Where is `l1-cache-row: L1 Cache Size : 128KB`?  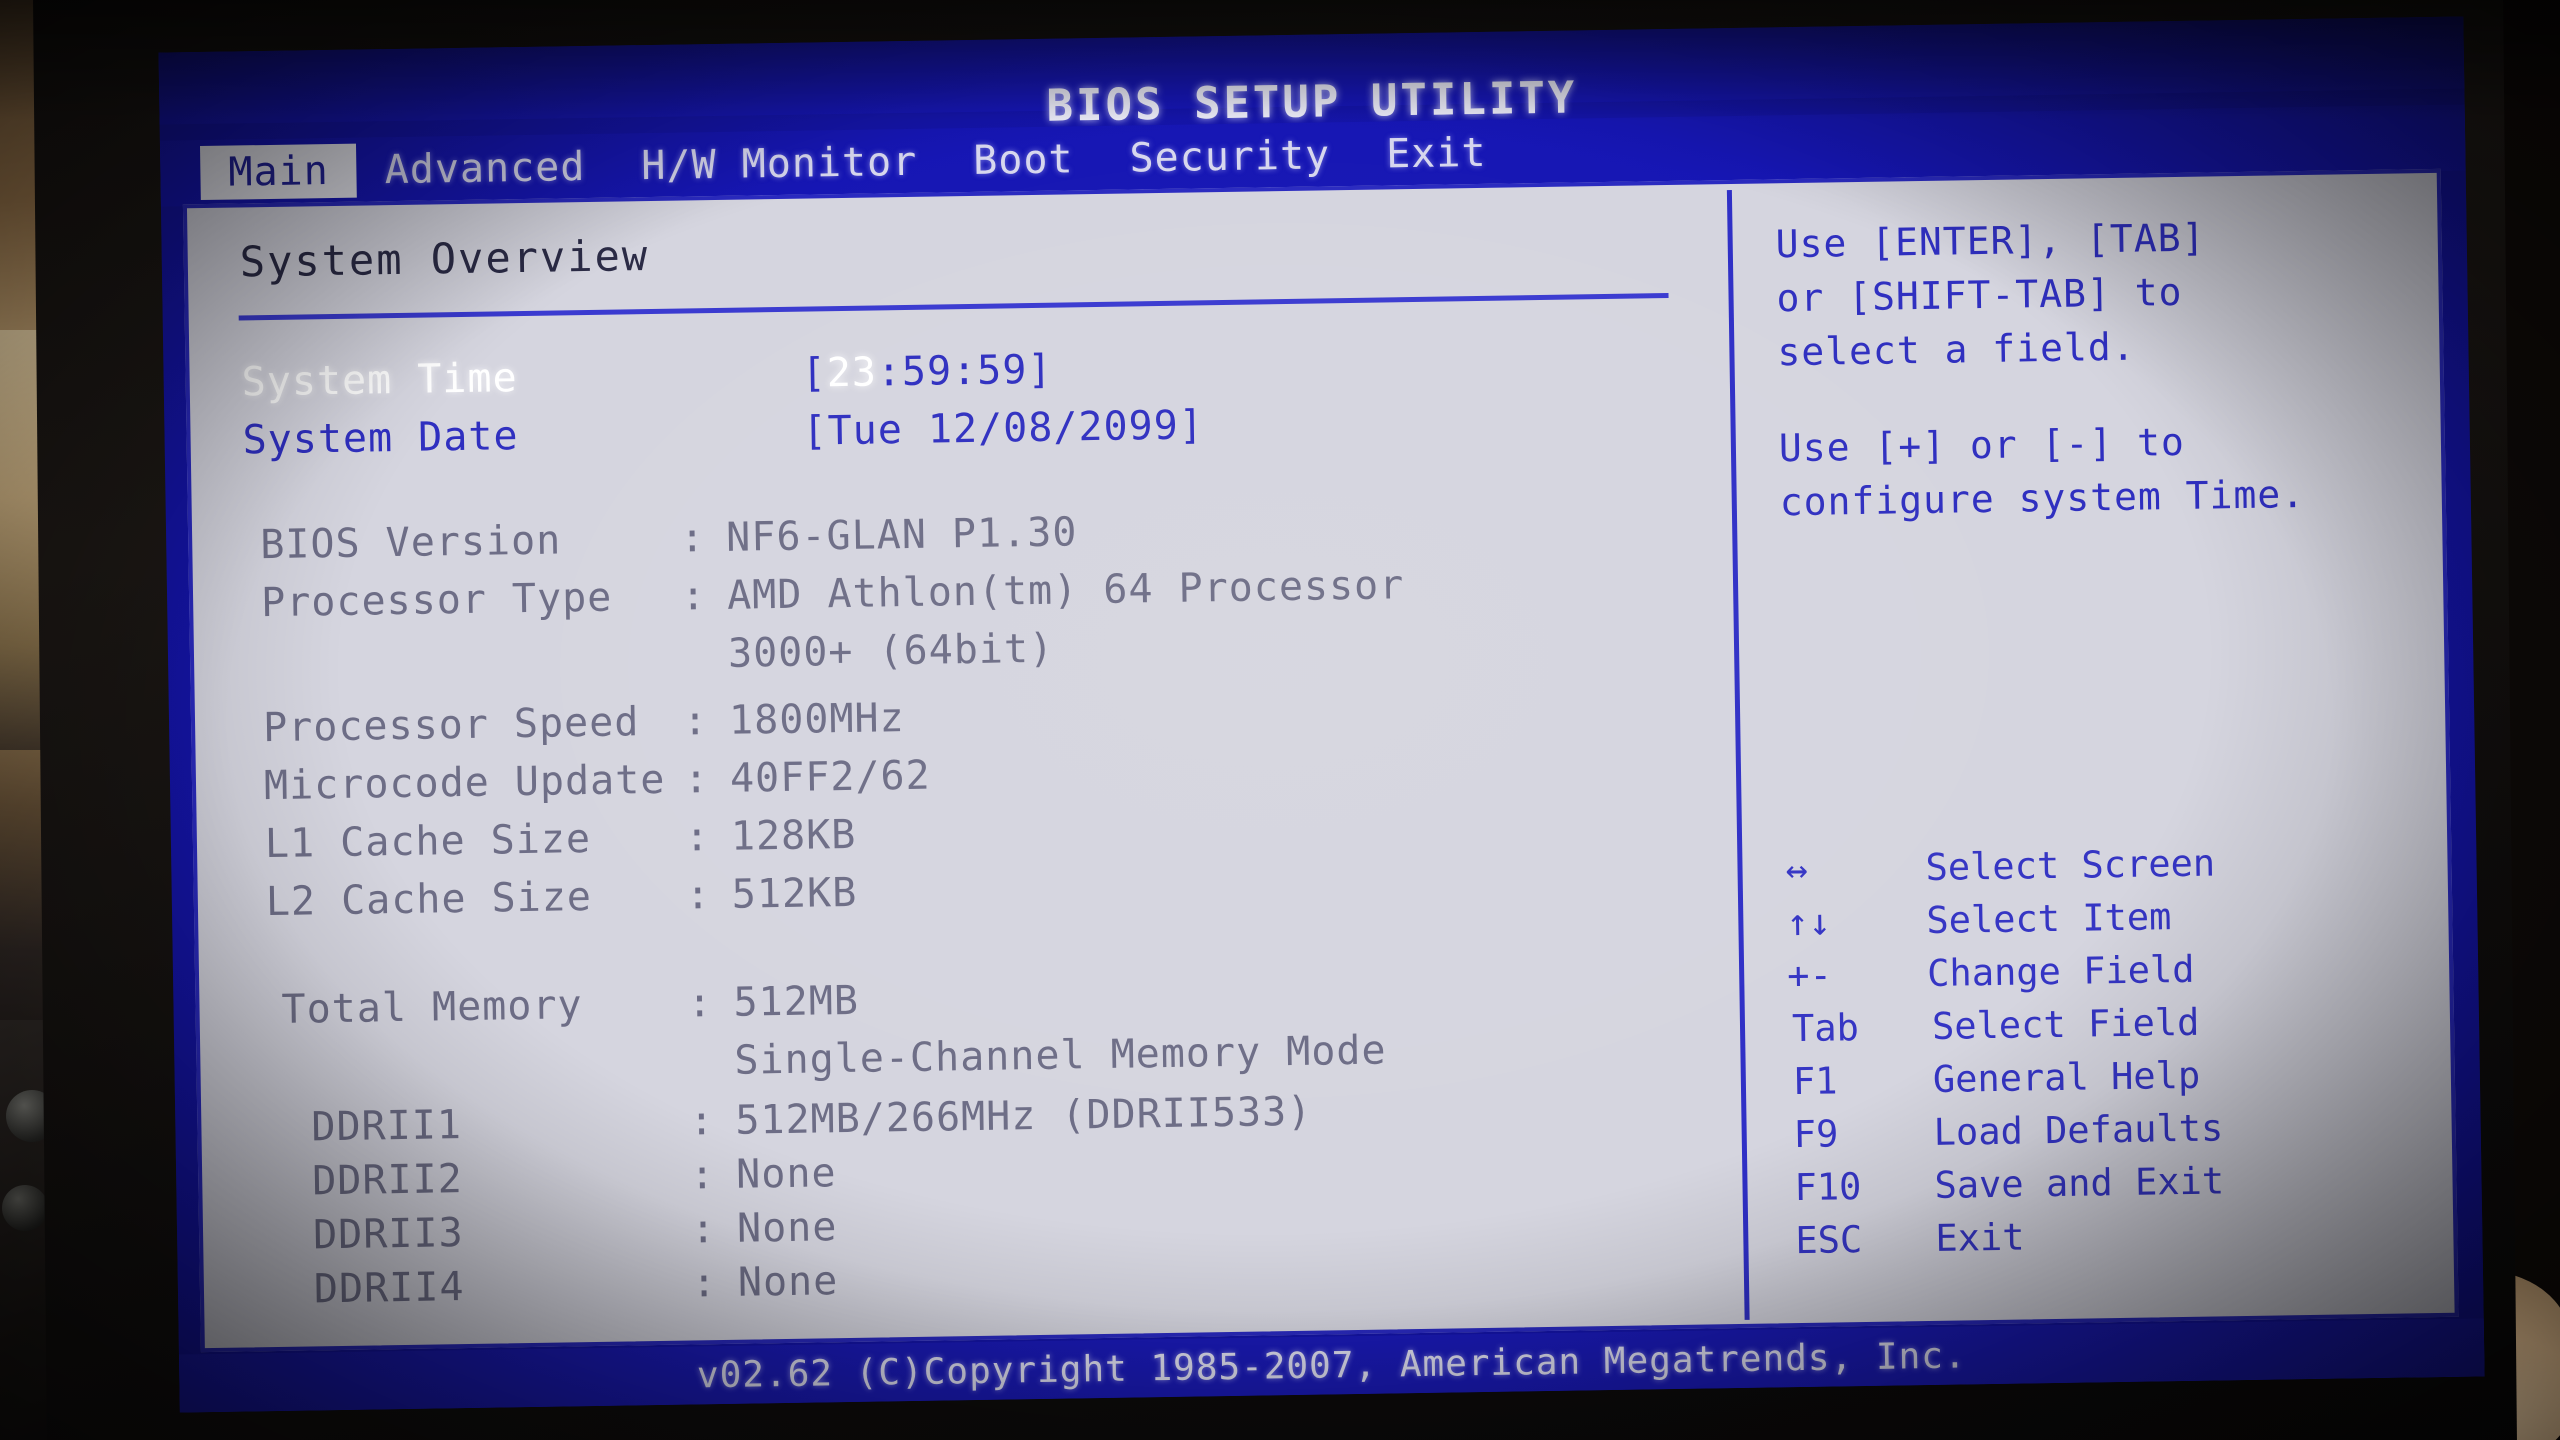 l1-cache-row: L1 Cache Size : 128KB is located at coordinates (561, 839).